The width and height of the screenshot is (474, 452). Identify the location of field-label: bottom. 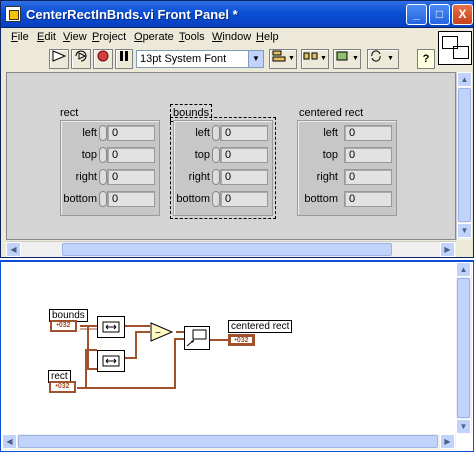
(193, 199).